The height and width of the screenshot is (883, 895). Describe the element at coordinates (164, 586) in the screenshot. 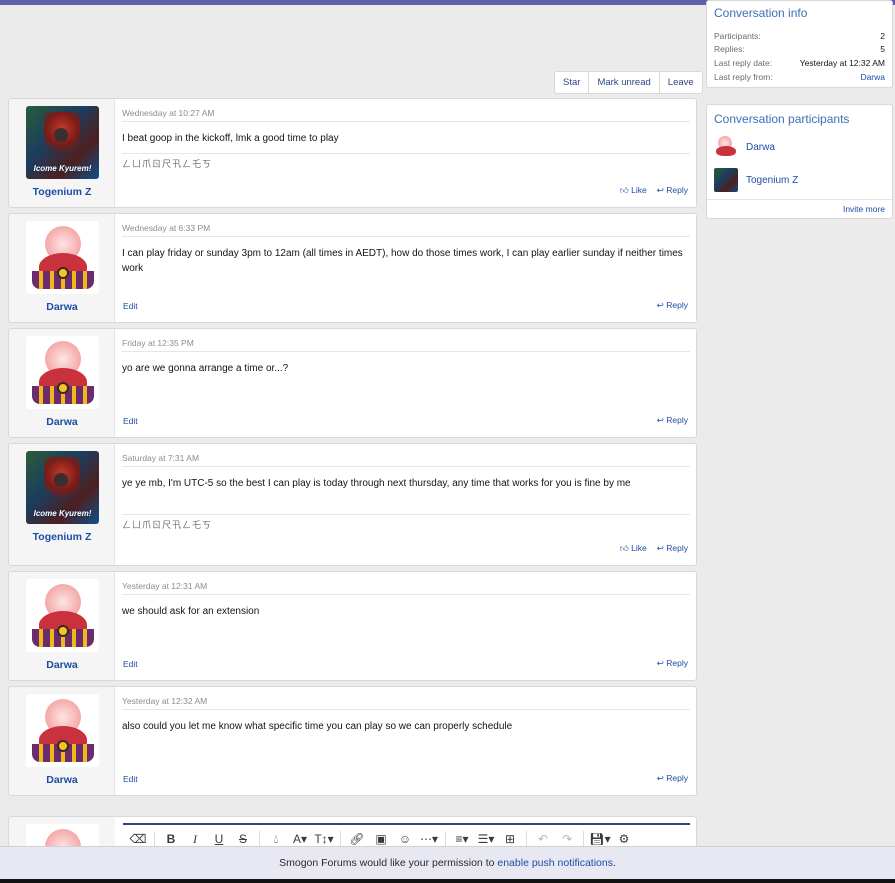

I see `message-date: Yesterday at 12:31 AM` at that location.